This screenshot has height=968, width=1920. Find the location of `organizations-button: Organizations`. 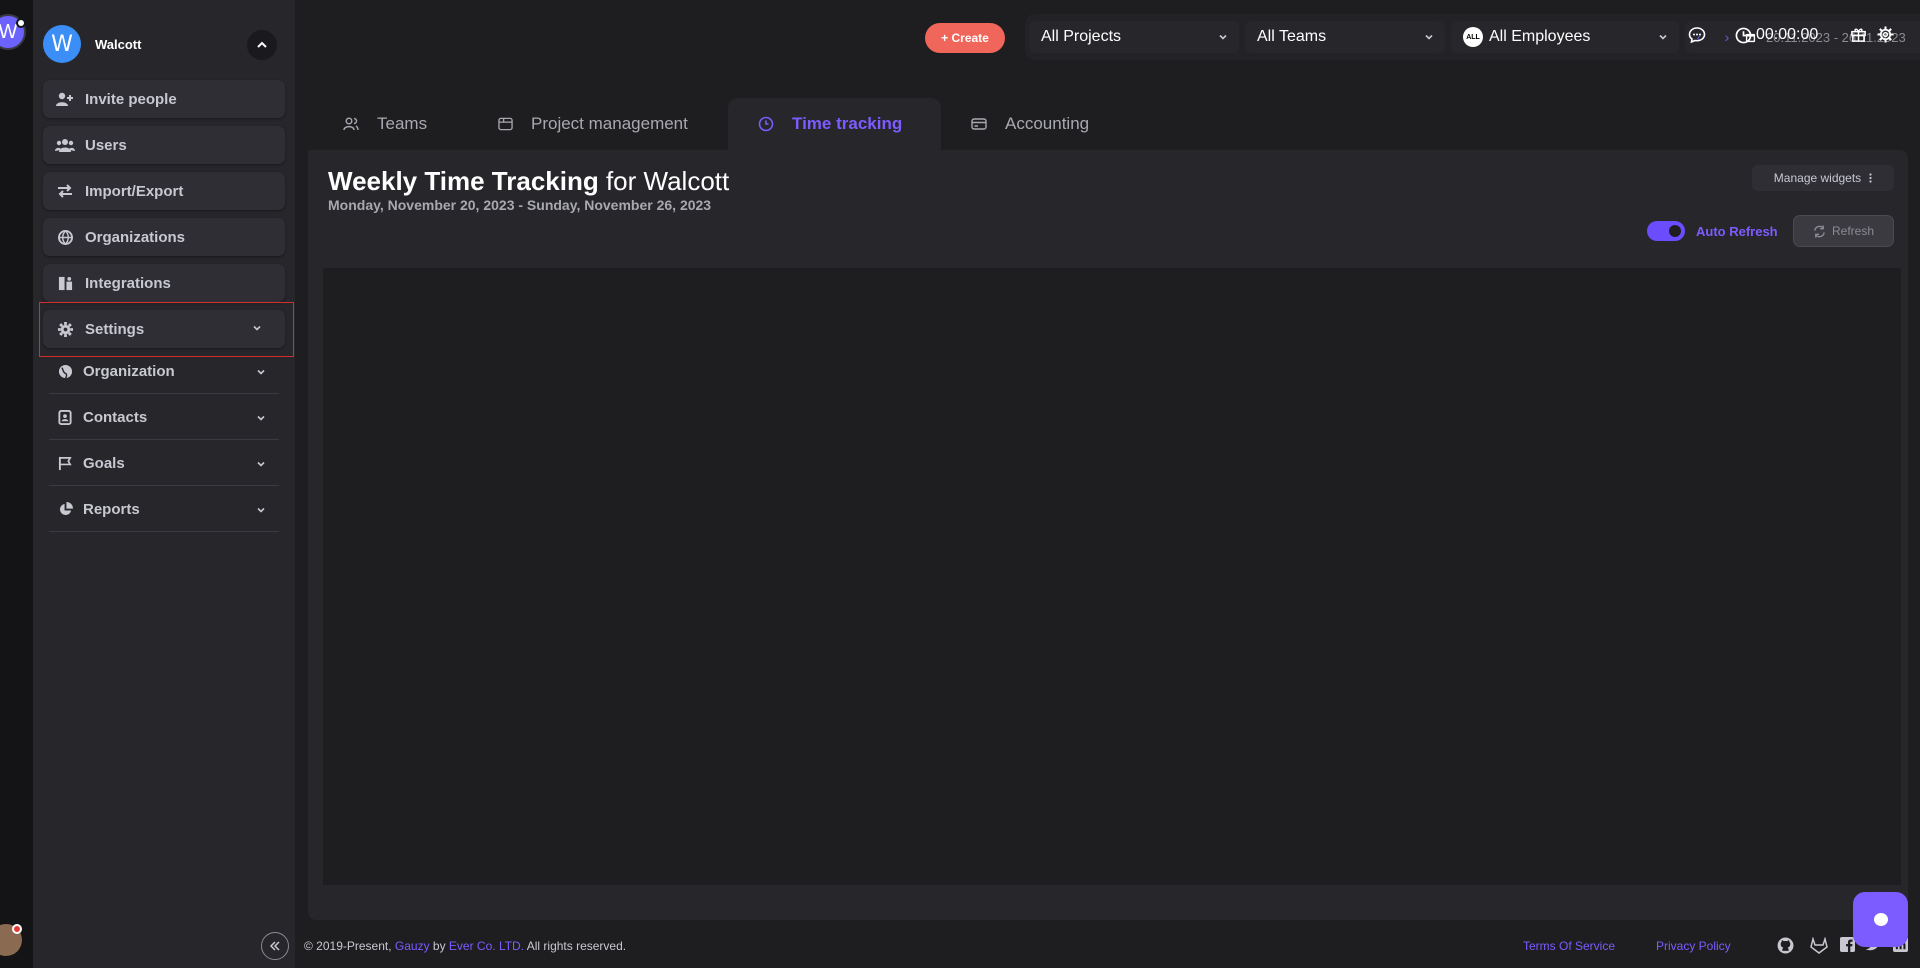

organizations-button: Organizations is located at coordinates (164, 237).